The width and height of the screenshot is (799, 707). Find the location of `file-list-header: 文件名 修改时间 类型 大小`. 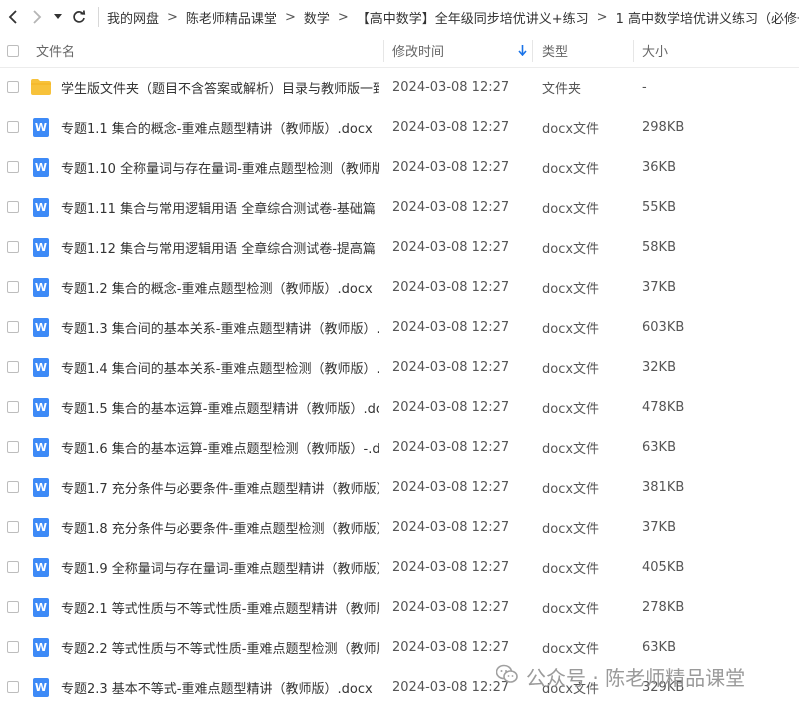

file-list-header: 文件名 修改时间 类型 大小 is located at coordinates (399, 51).